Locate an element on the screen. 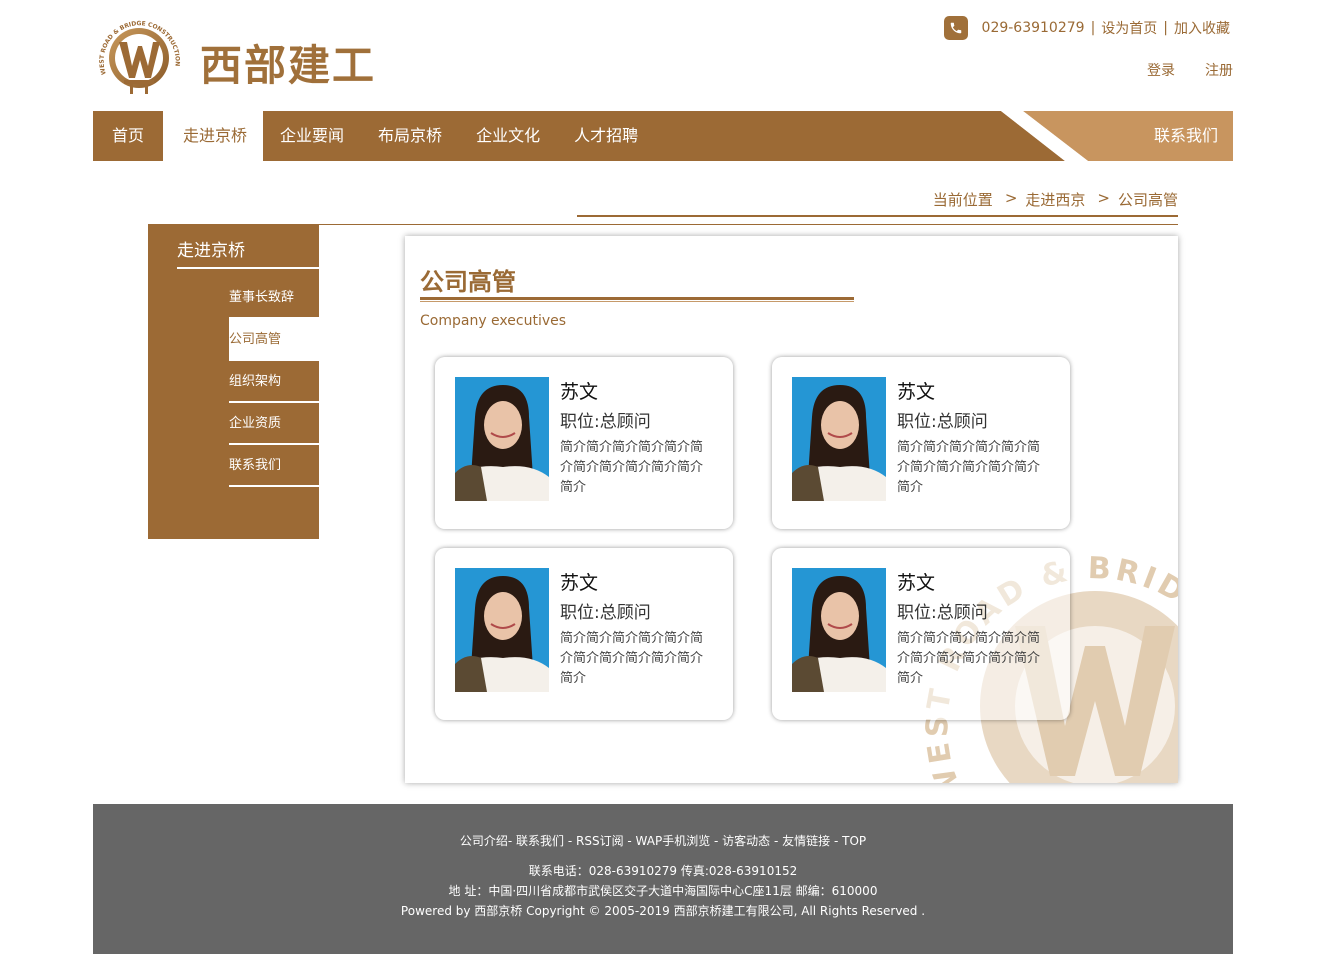 This screenshot has width=1326, height=954. register-link: 注册 is located at coordinates (1219, 70).